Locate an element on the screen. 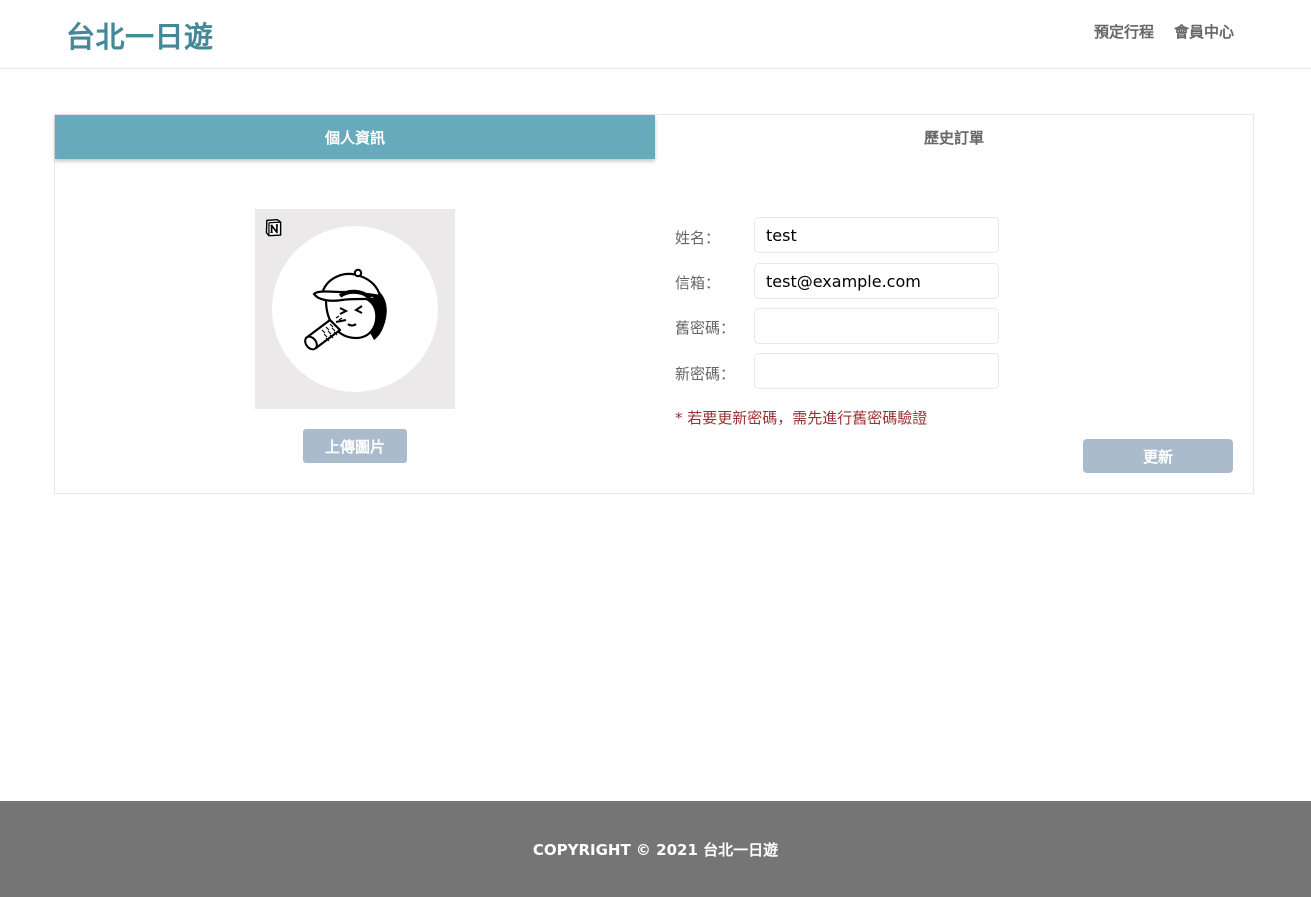 This screenshot has height=897, width=1311. new-password-label: 新密碼： is located at coordinates (705, 374).